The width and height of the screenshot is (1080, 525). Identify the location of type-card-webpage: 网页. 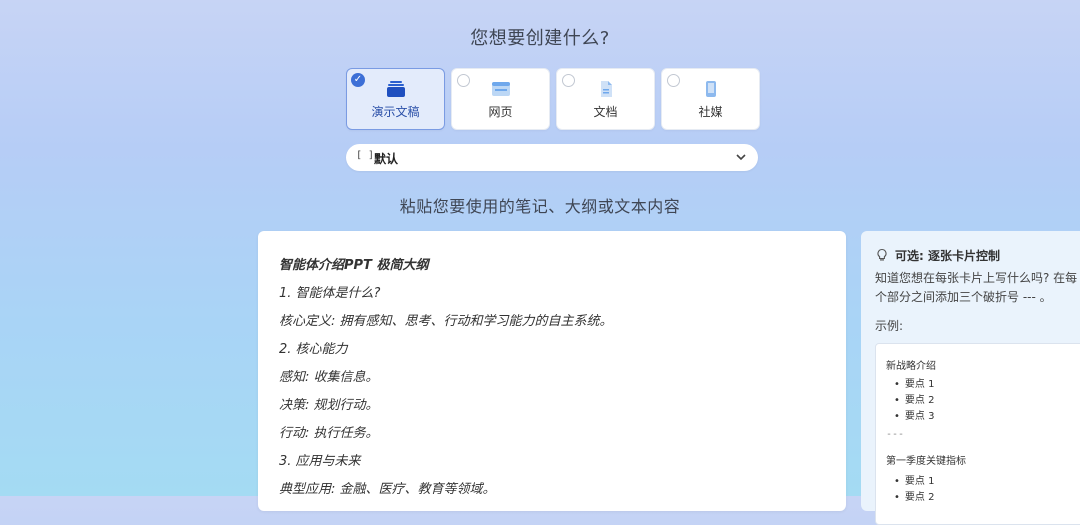
(500, 99).